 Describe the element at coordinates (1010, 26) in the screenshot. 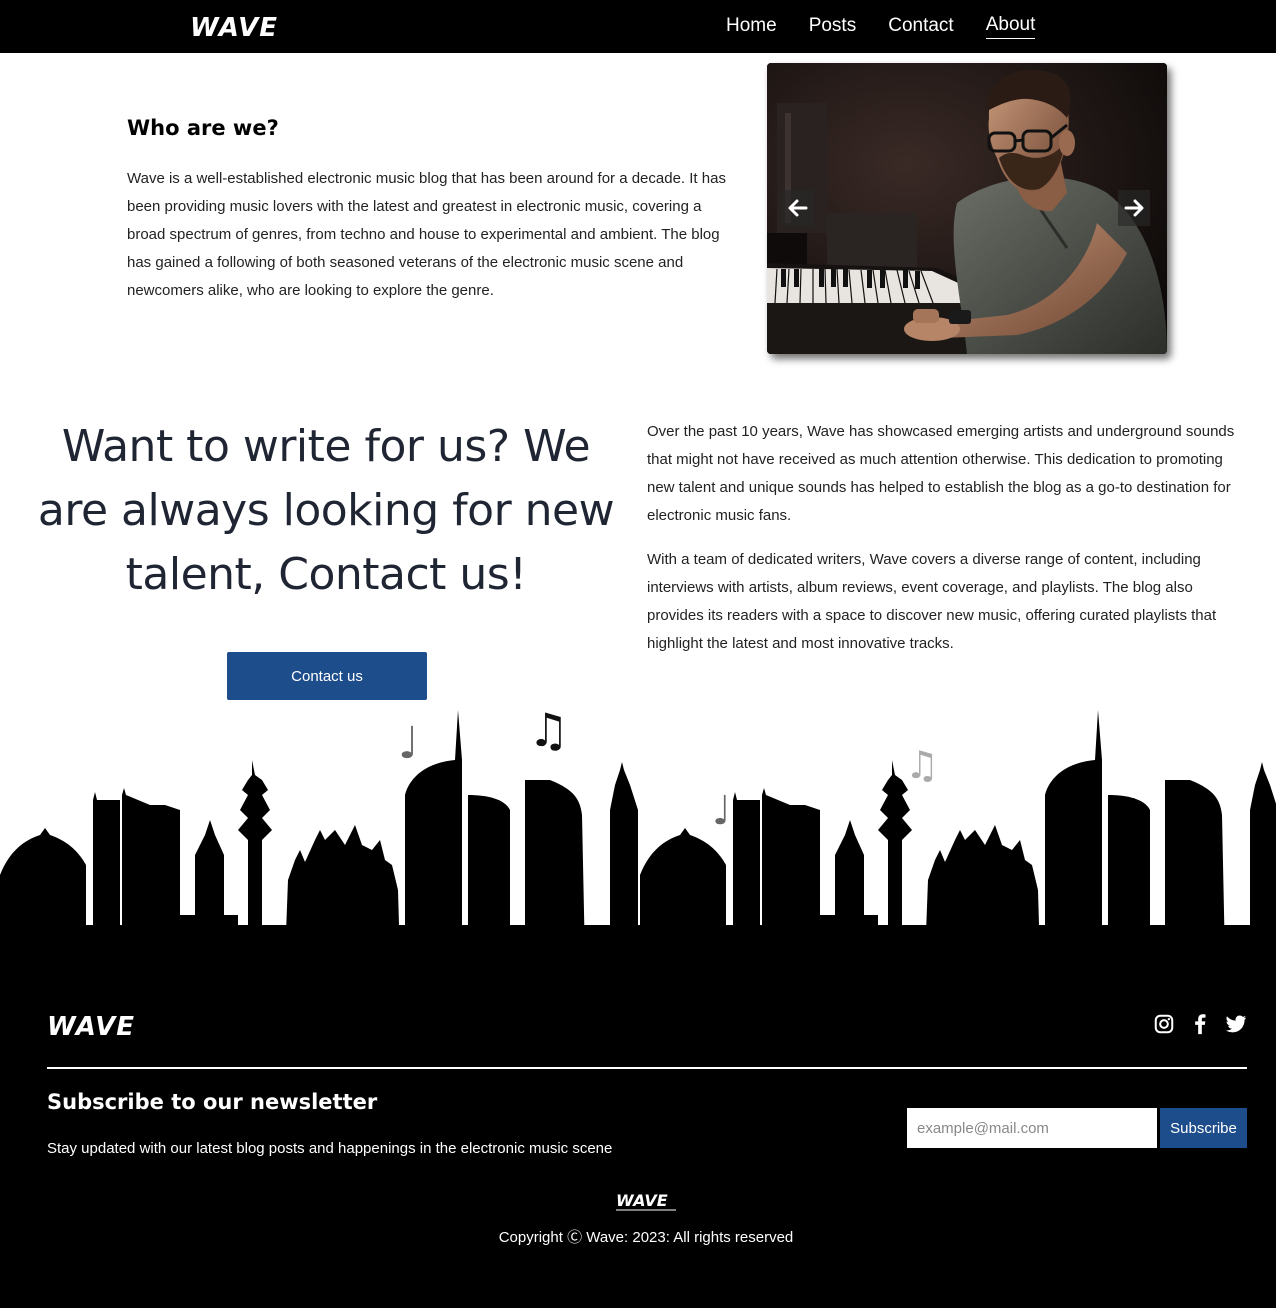

I see `nav-about-link: About` at that location.